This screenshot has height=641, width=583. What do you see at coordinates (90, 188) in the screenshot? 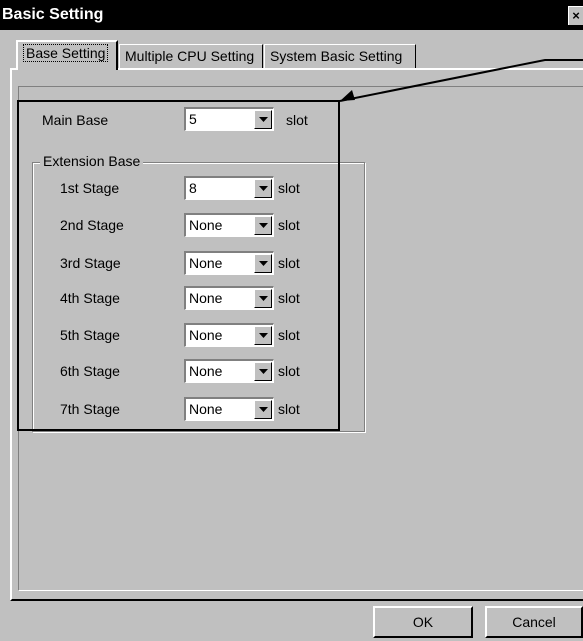
I see `stage-1-label: 1st Stage` at bounding box center [90, 188].